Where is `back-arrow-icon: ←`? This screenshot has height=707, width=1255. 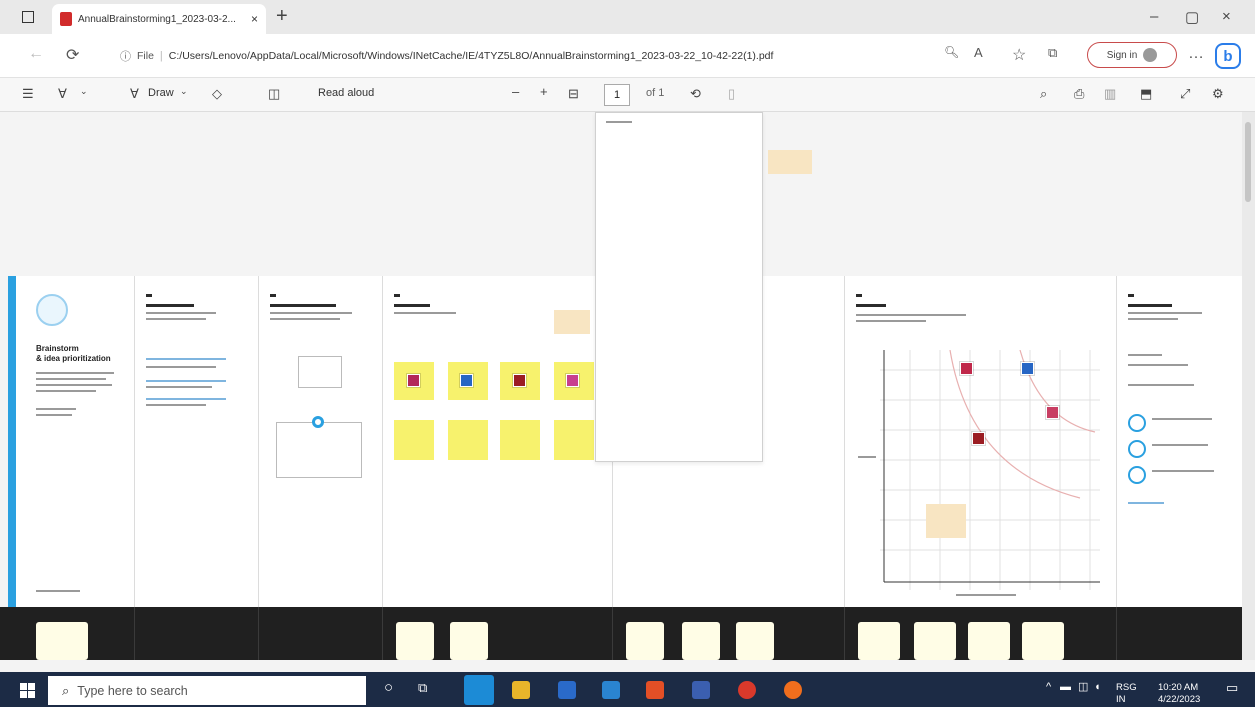
back-arrow-icon: ← is located at coordinates (36, 54).